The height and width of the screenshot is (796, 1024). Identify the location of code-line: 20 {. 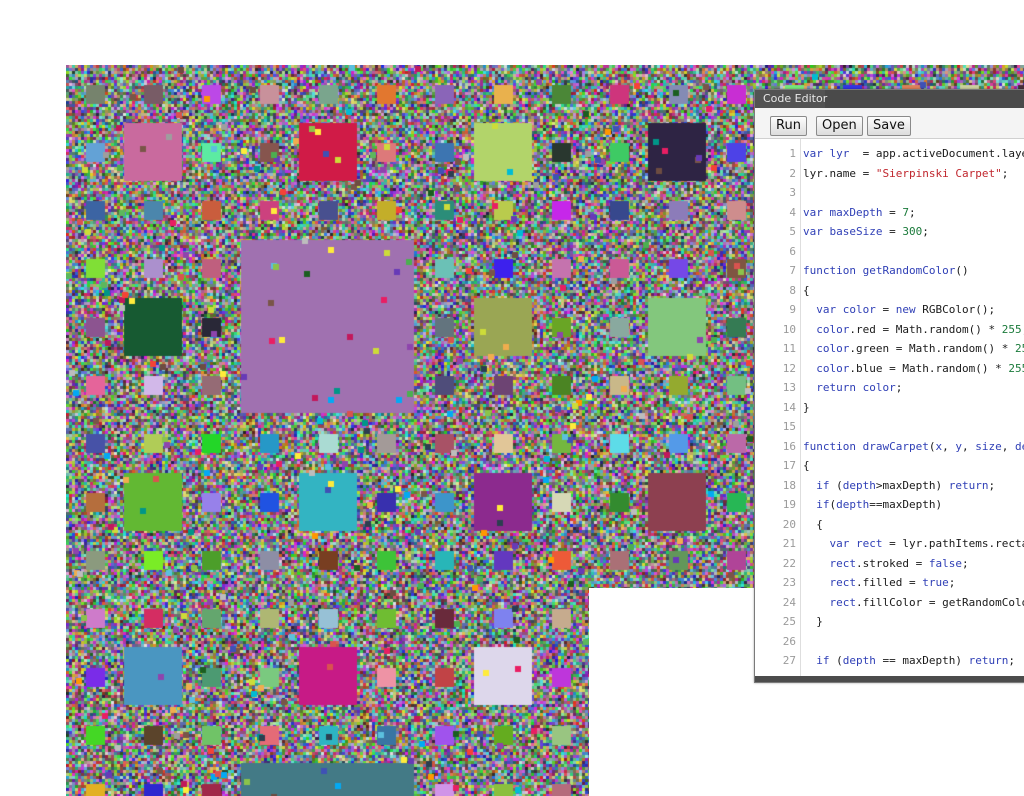
(889, 525).